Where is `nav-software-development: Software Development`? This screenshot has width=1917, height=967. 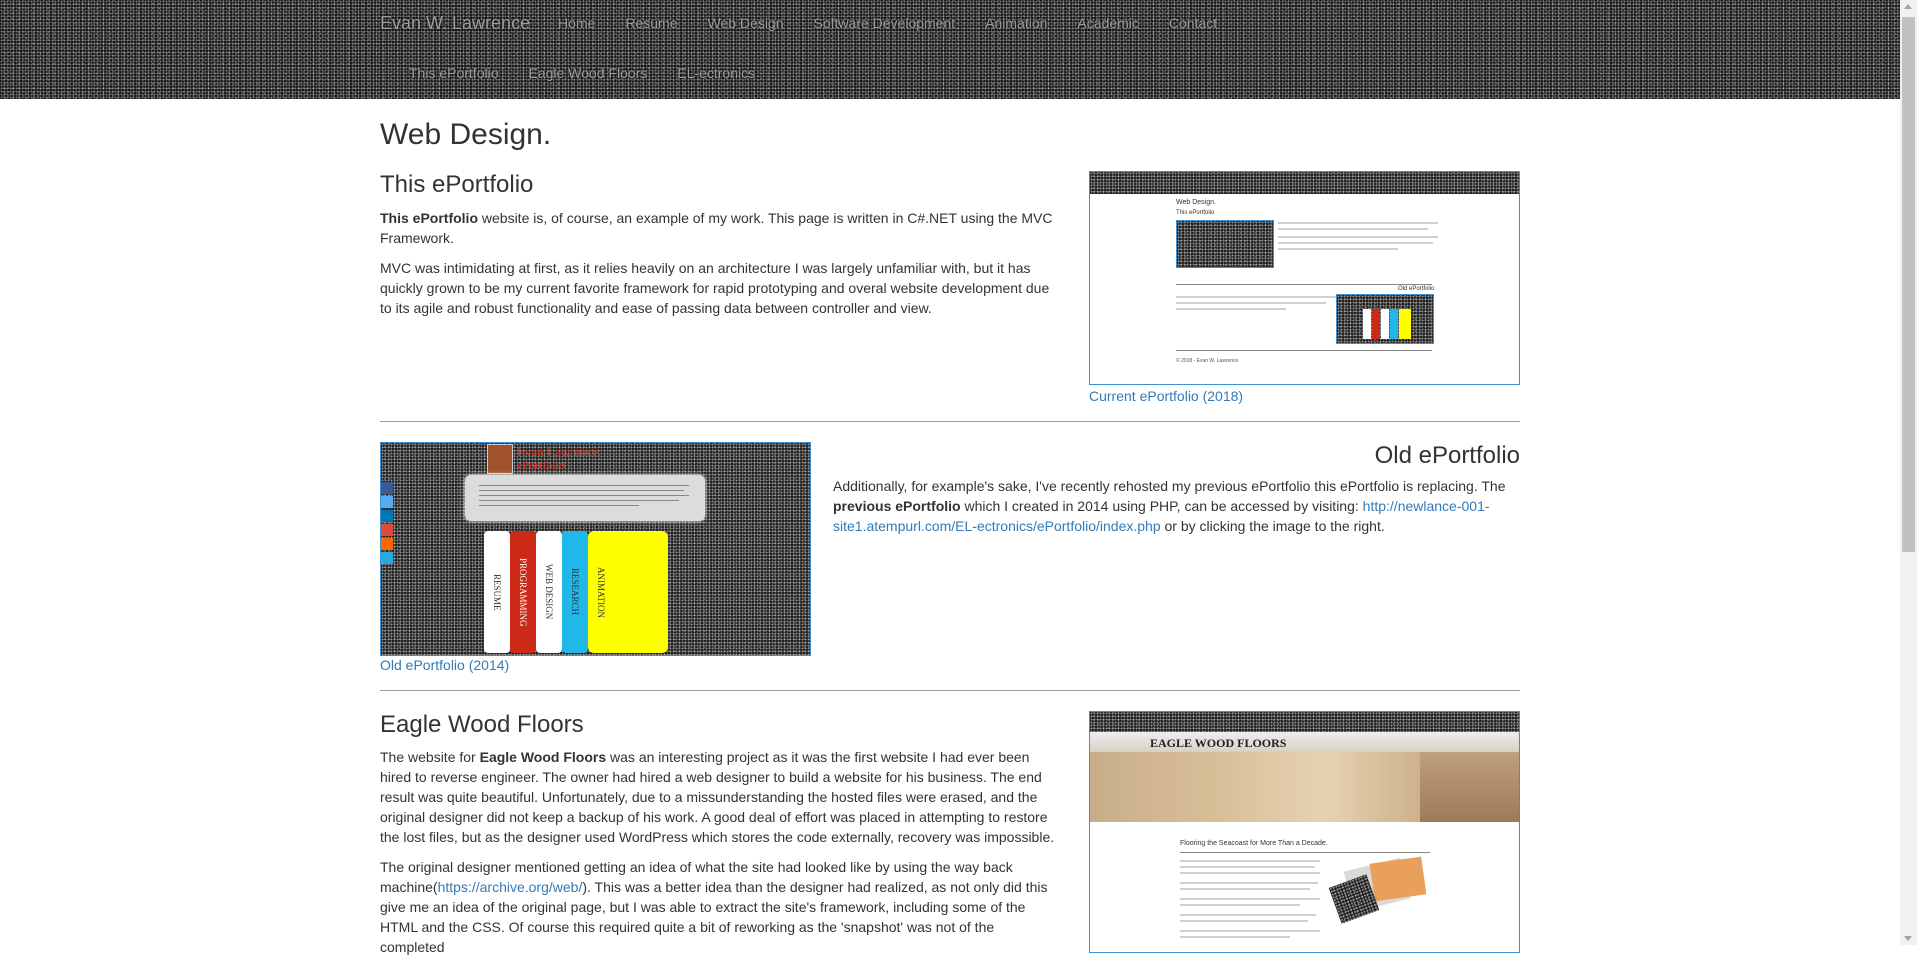
nav-software-development: Software Development is located at coordinates (885, 23).